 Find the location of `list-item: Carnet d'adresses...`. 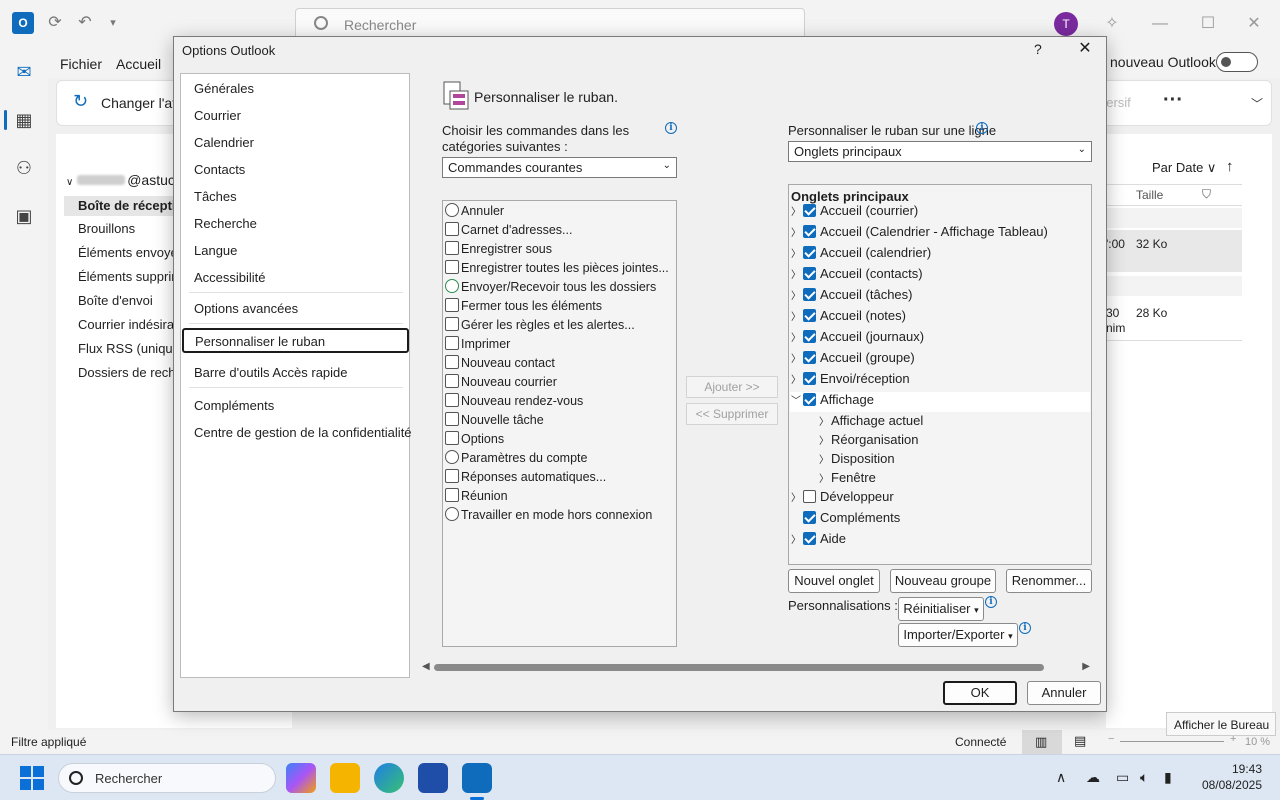

list-item: Carnet d'adresses... is located at coordinates (508, 231).